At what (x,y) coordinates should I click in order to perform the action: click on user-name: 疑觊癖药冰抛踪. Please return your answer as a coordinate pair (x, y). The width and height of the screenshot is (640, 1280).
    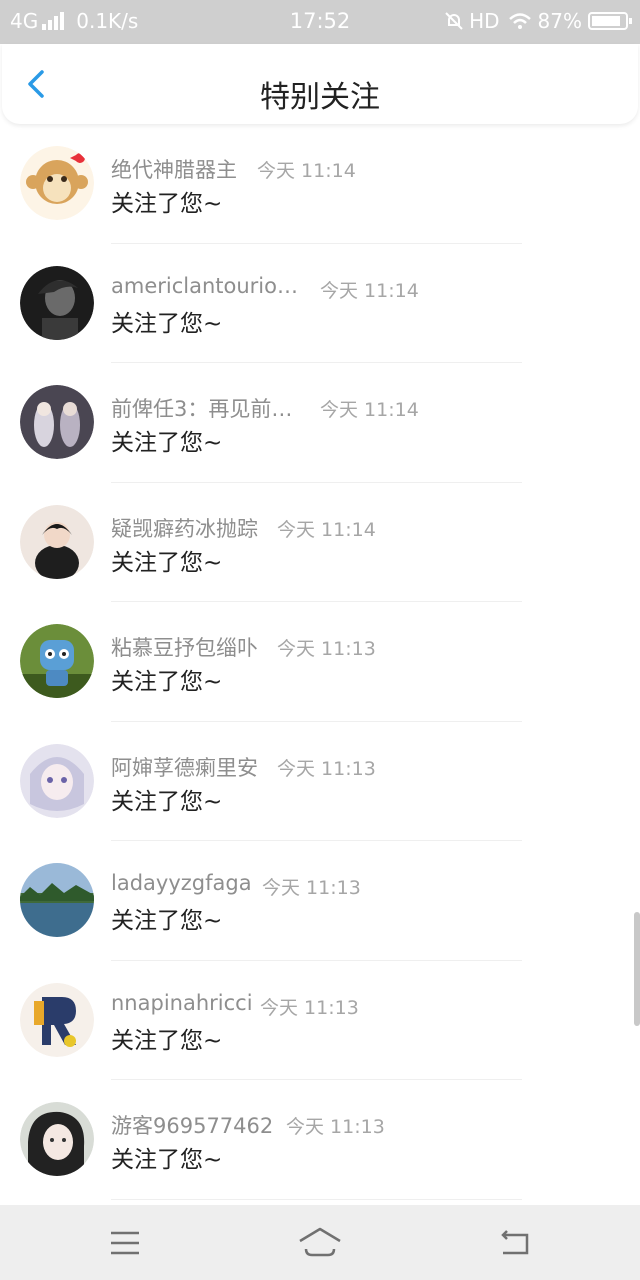
    Looking at the image, I should click on (184, 528).